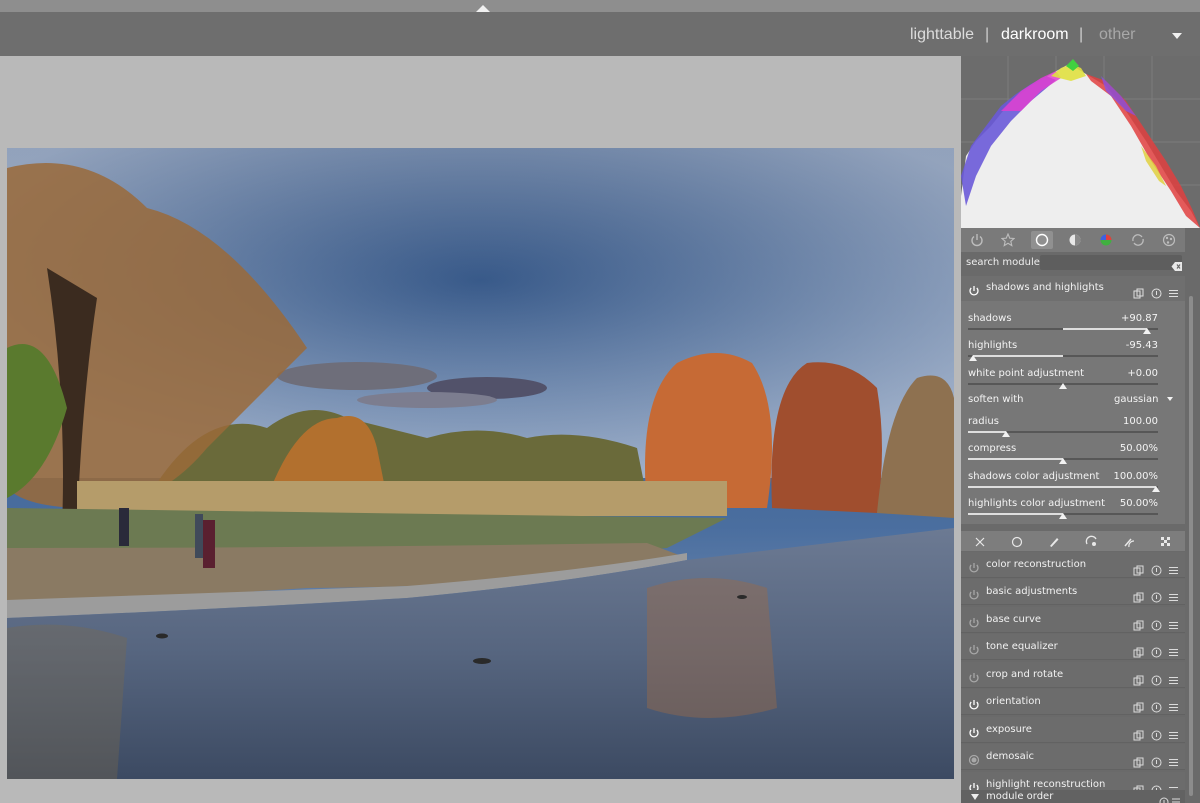 The width and height of the screenshot is (1200, 803). Describe the element at coordinates (1080, 142) in the screenshot. I see `histogram` at that location.